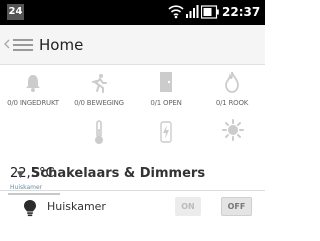 This screenshot has width=320, height=241. What do you see at coordinates (233, 130) in the screenshot?
I see `sun-icon` at bounding box center [233, 130].